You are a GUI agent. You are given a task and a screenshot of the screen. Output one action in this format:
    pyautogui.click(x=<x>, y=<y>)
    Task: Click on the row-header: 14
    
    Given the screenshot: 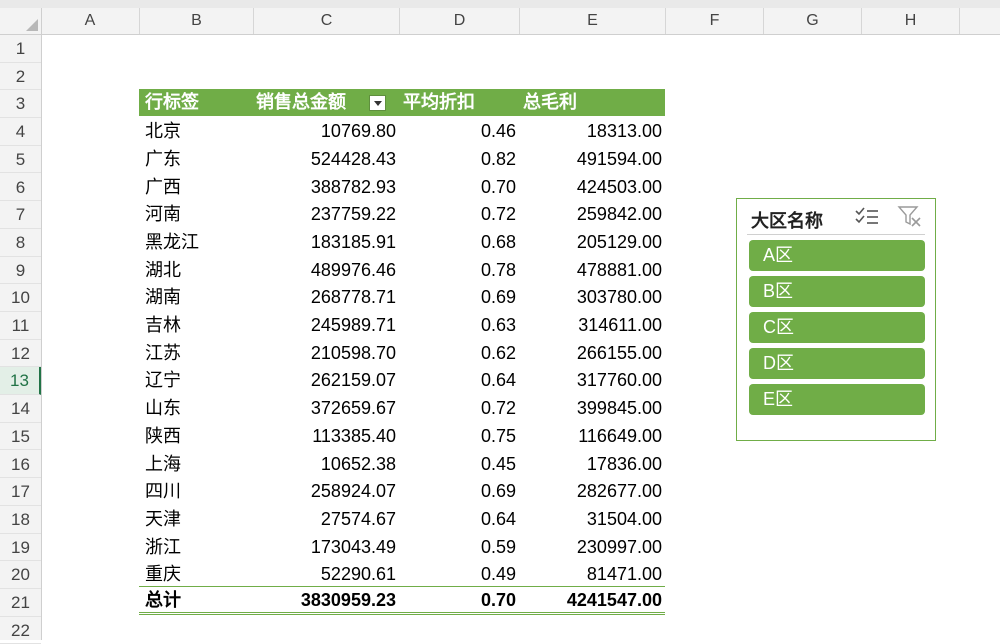 What is the action you would take?
    pyautogui.click(x=20, y=409)
    